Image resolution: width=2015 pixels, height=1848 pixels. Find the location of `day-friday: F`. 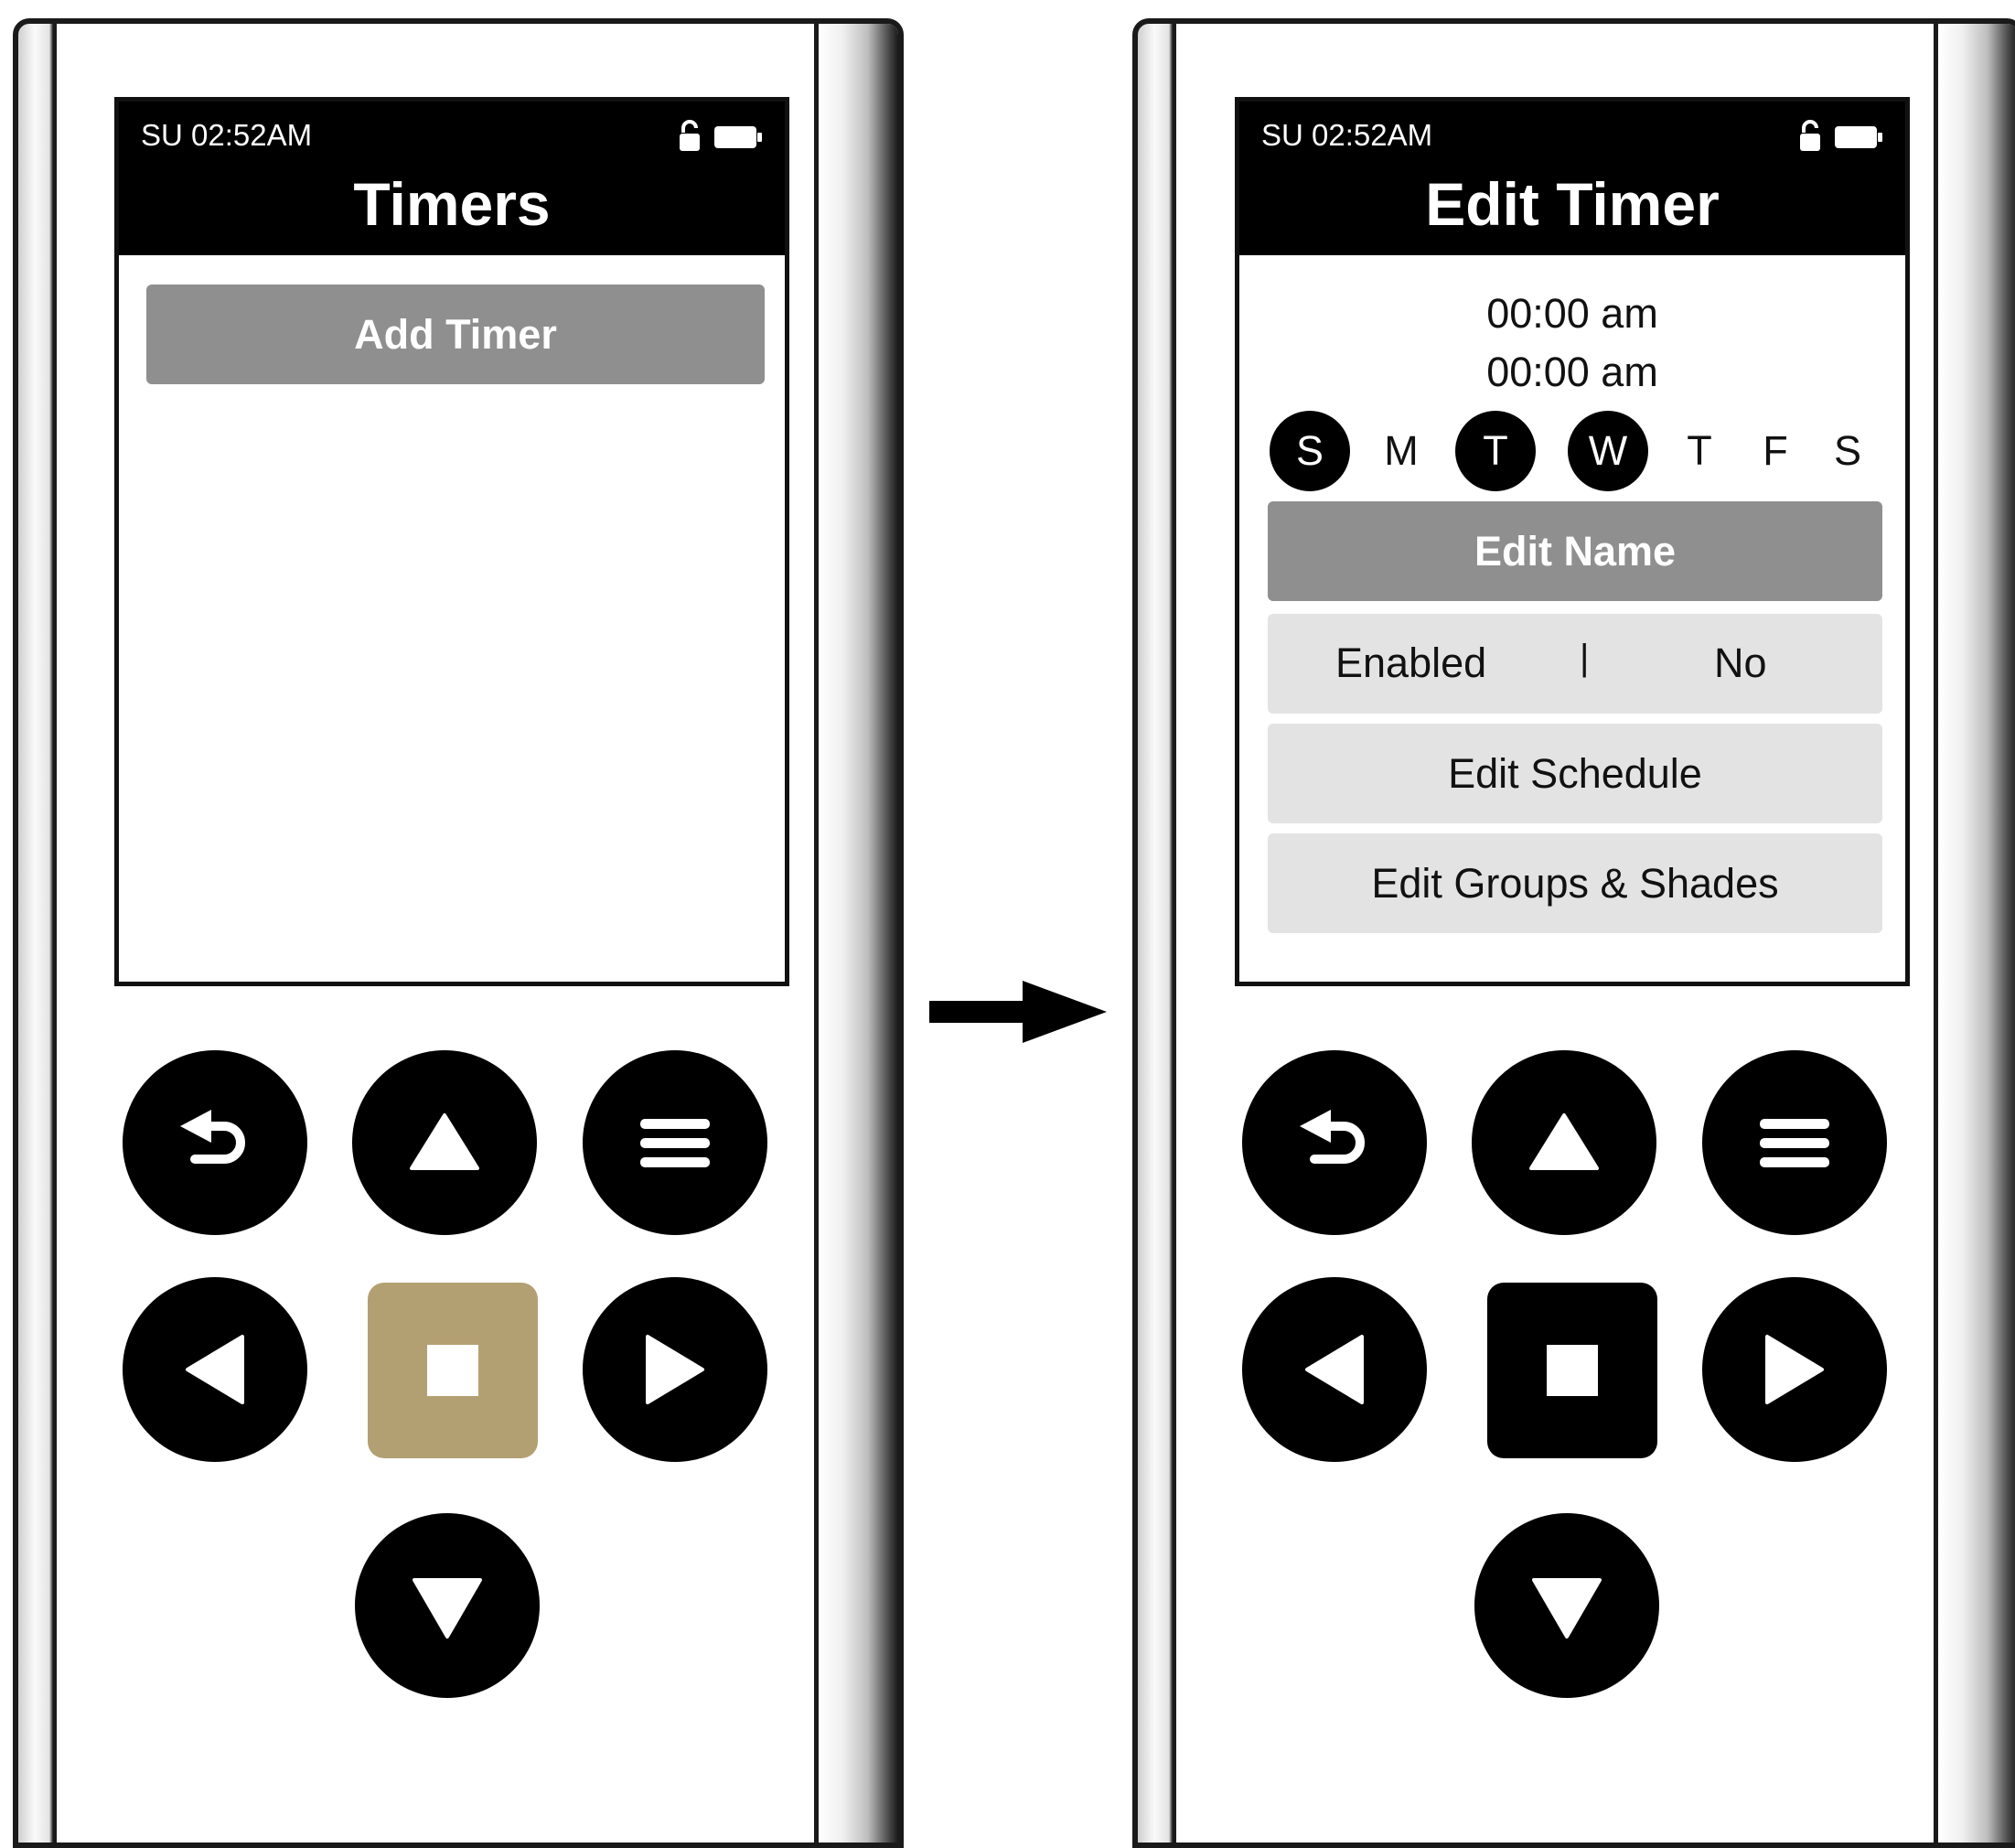

day-friday: F is located at coordinates (1775, 451).